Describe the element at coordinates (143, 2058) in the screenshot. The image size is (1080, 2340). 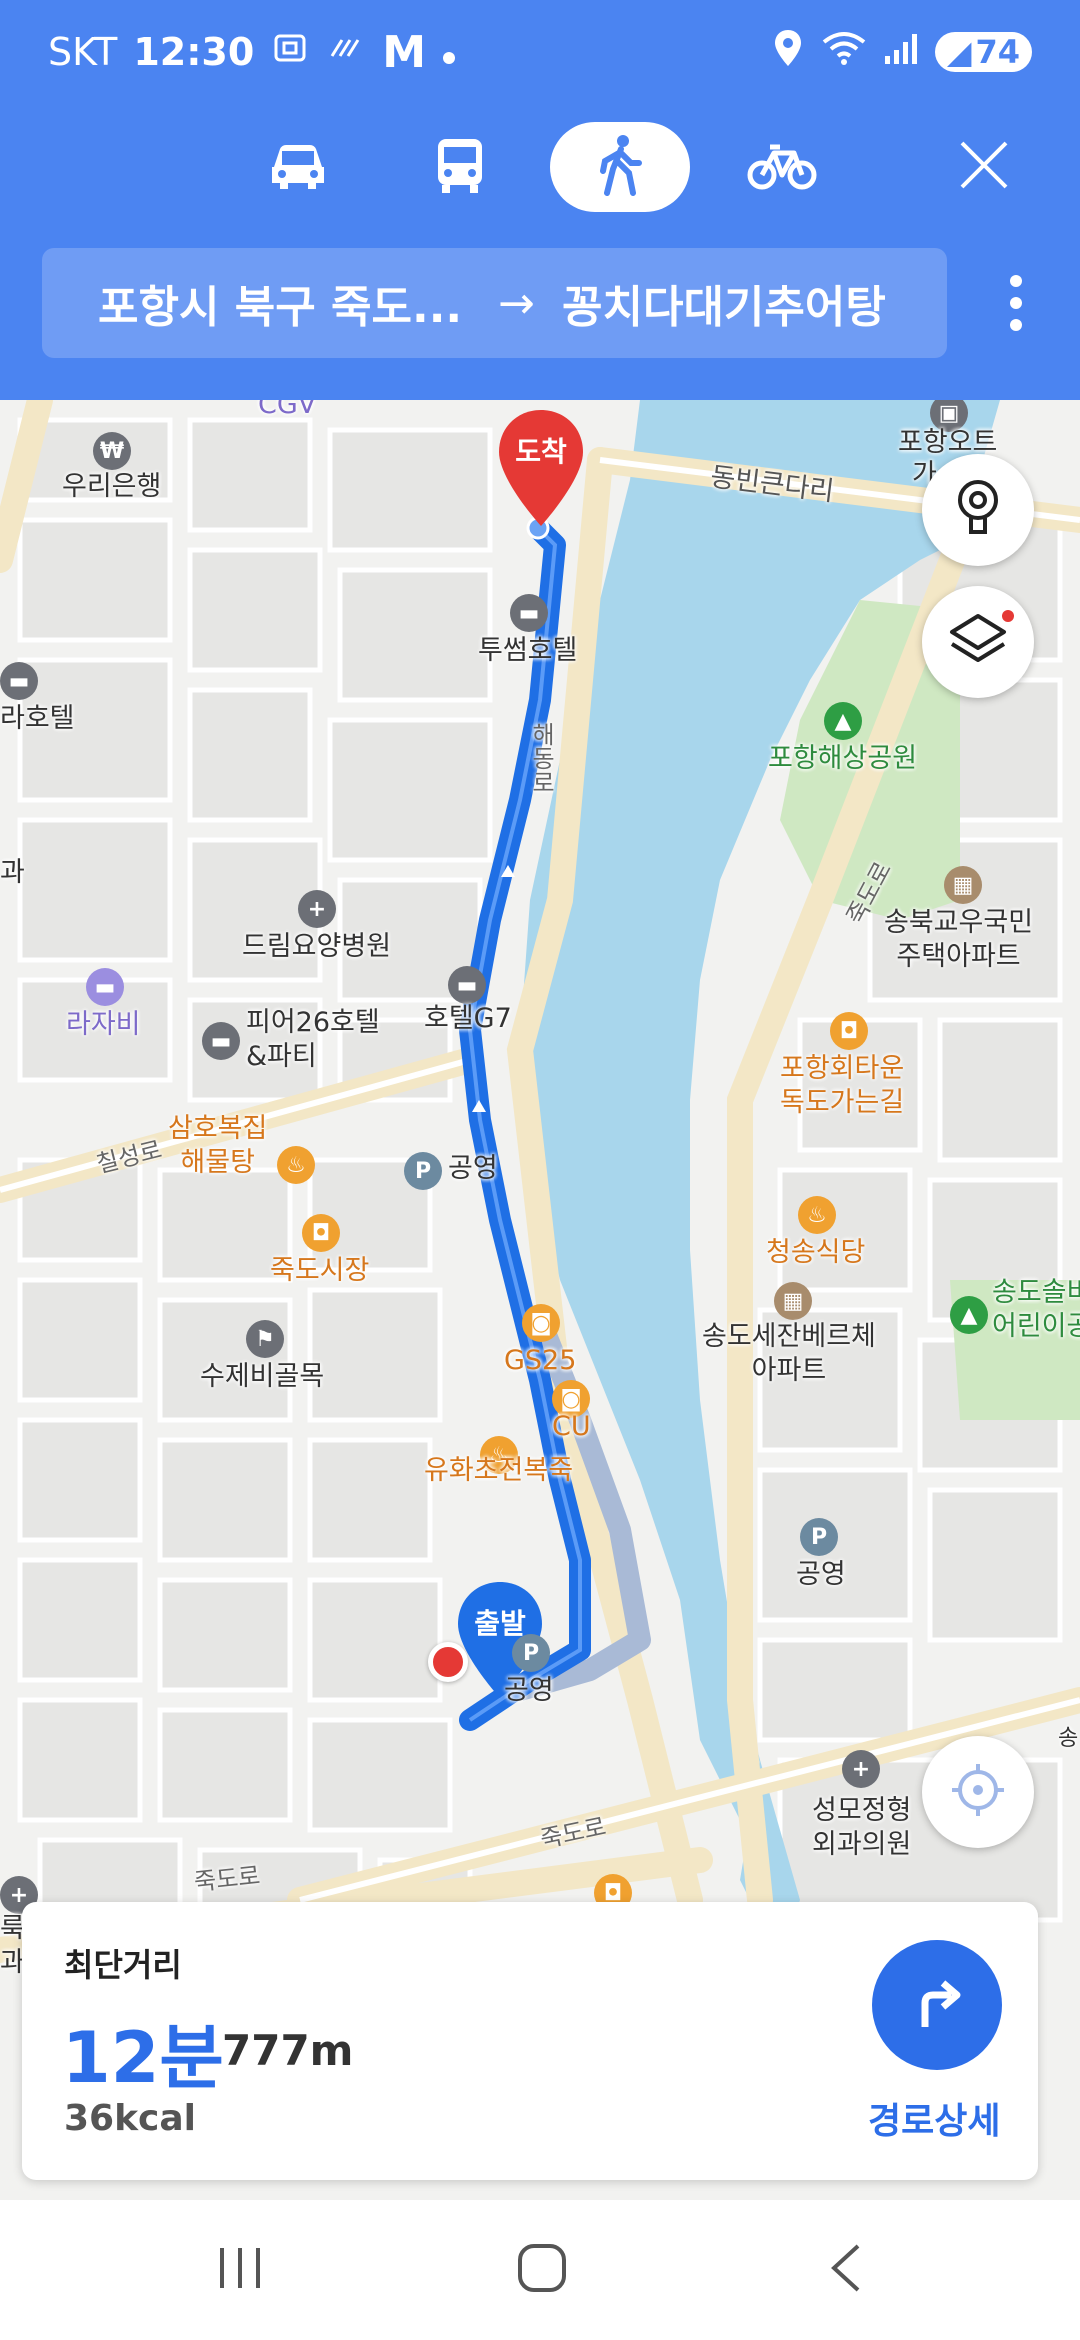
I see `travel-time: 12분` at that location.